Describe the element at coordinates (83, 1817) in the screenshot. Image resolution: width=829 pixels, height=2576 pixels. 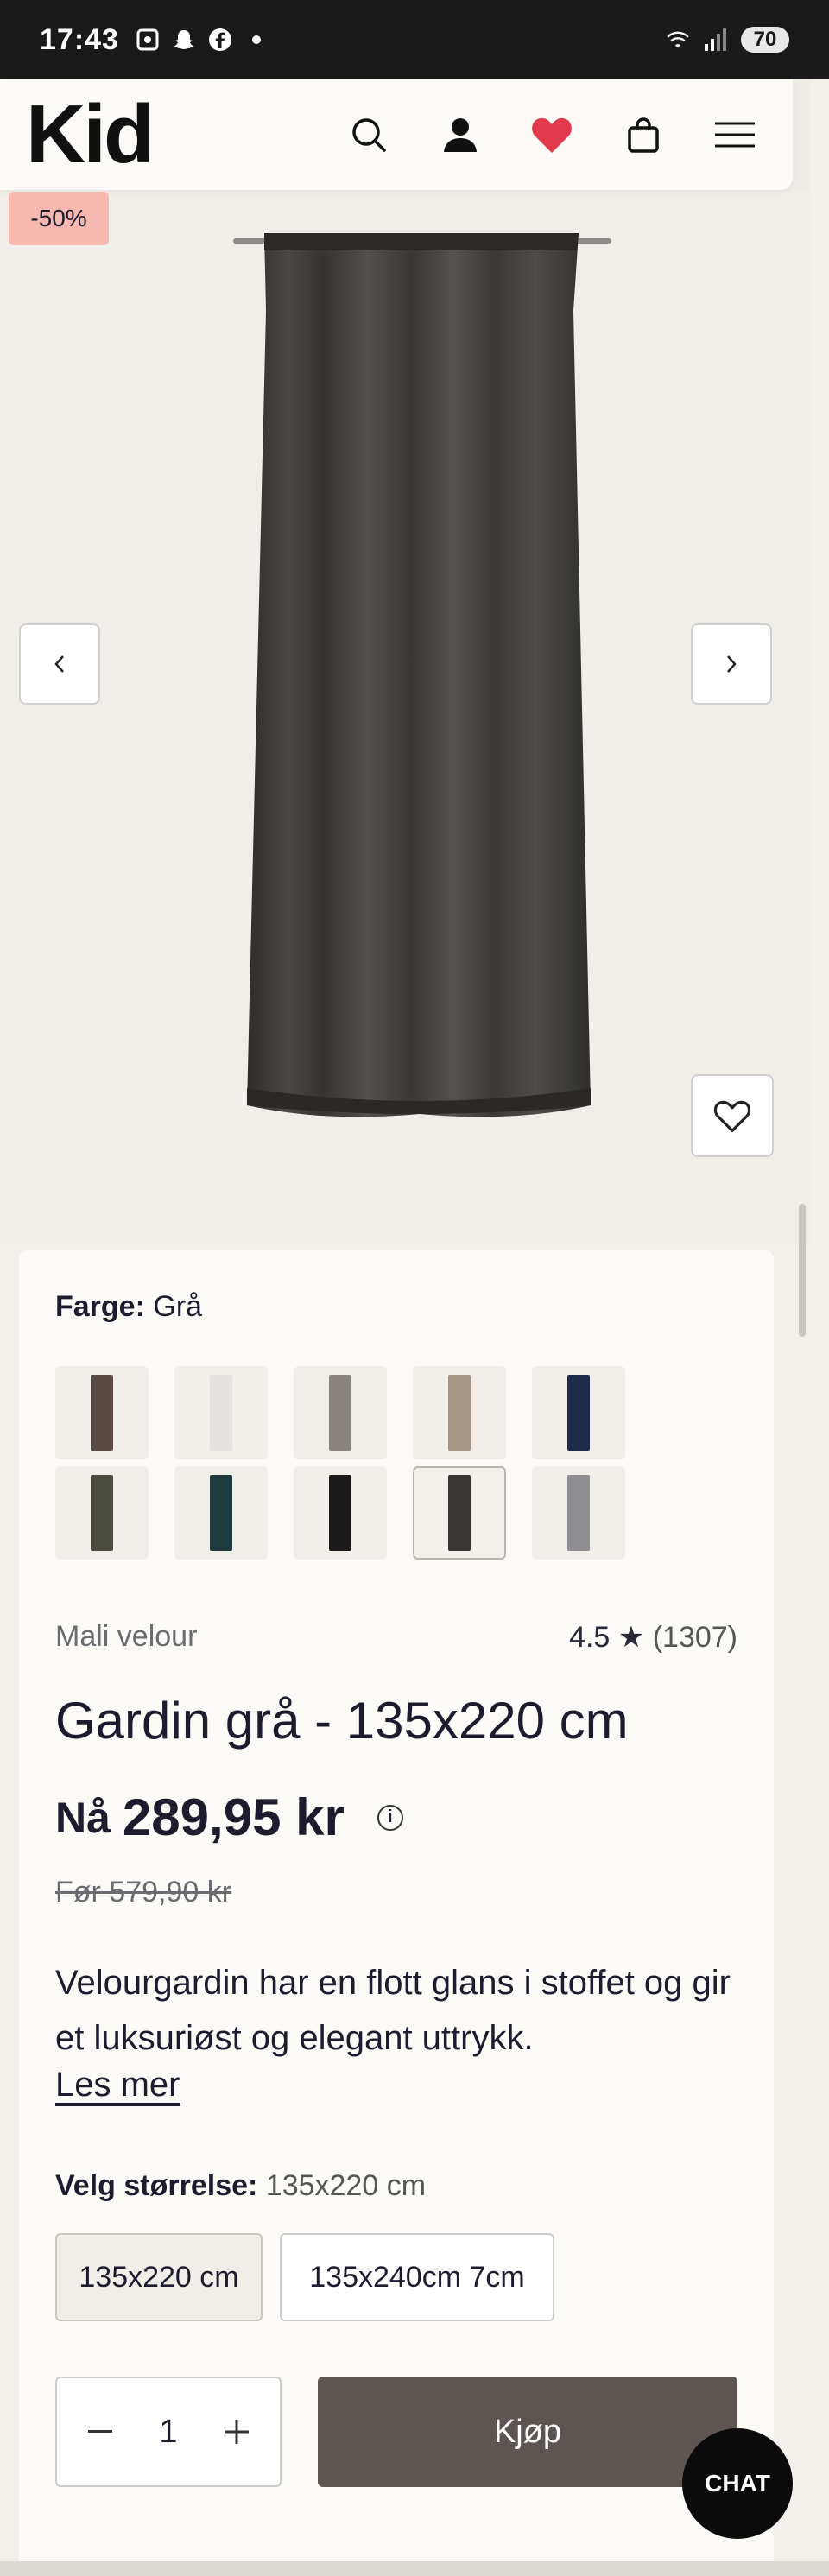
I see `price-prefix: Nå` at that location.